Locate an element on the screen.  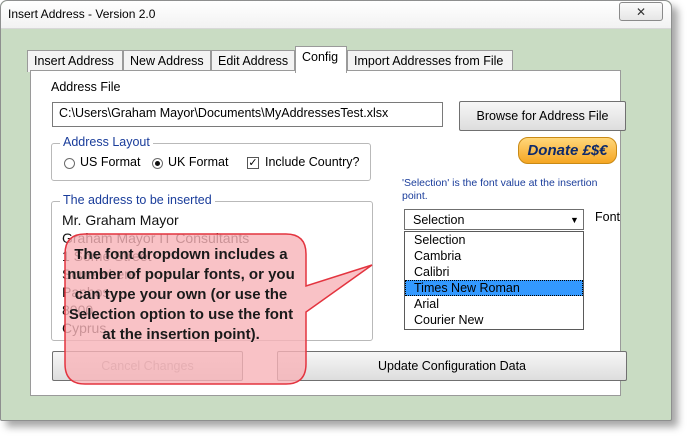
address-line: 8000 is located at coordinates (78, 310).